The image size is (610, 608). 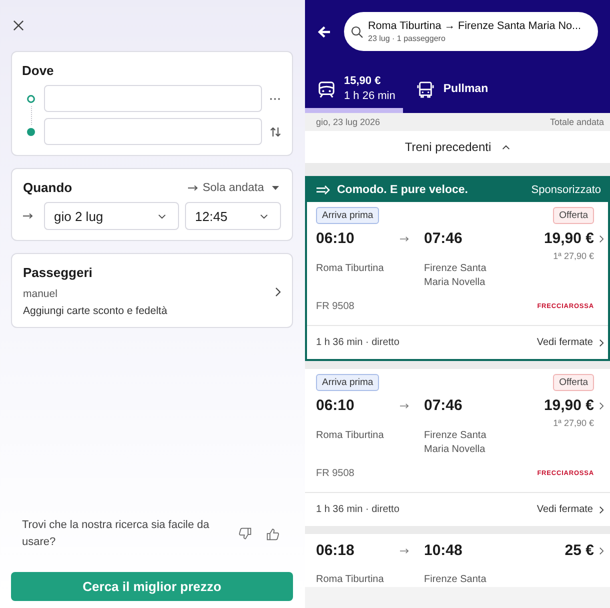 I want to click on traveller-name: manuel, so click(x=40, y=294).